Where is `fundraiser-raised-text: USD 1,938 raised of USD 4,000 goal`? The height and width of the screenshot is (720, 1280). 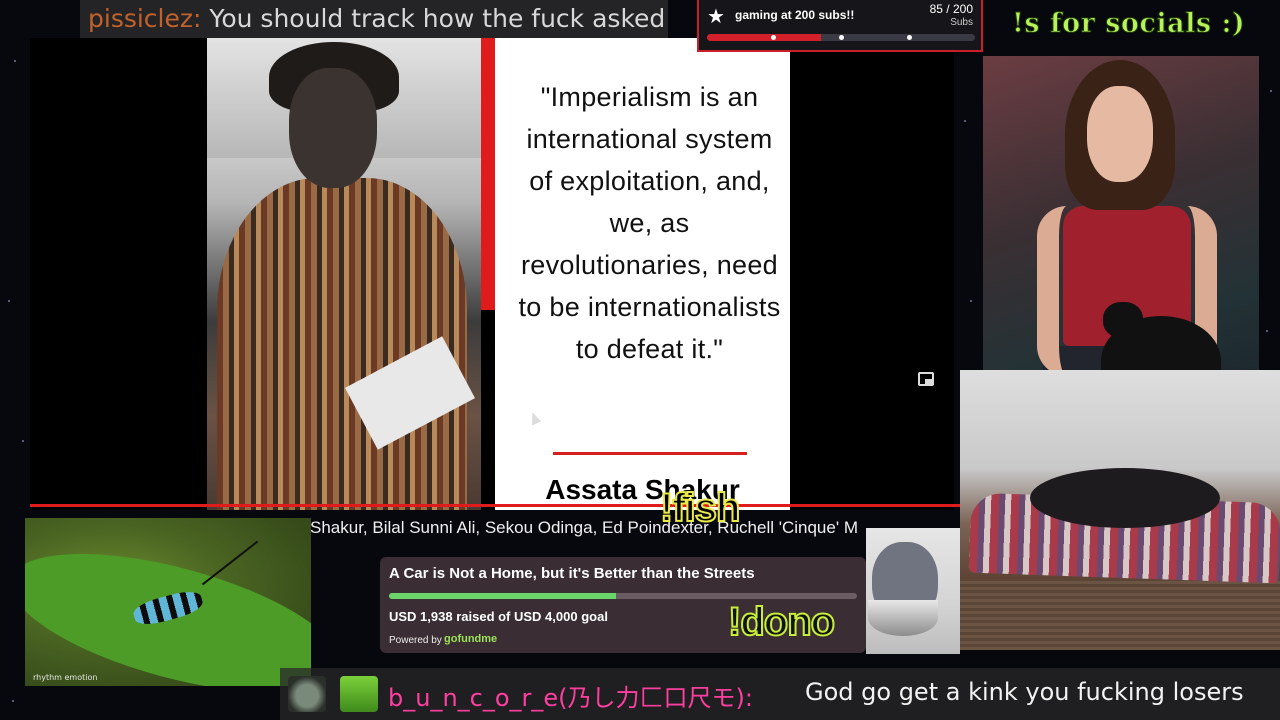
fundraiser-raised-text: USD 1,938 raised of USD 4,000 goal is located at coordinates (498, 616).